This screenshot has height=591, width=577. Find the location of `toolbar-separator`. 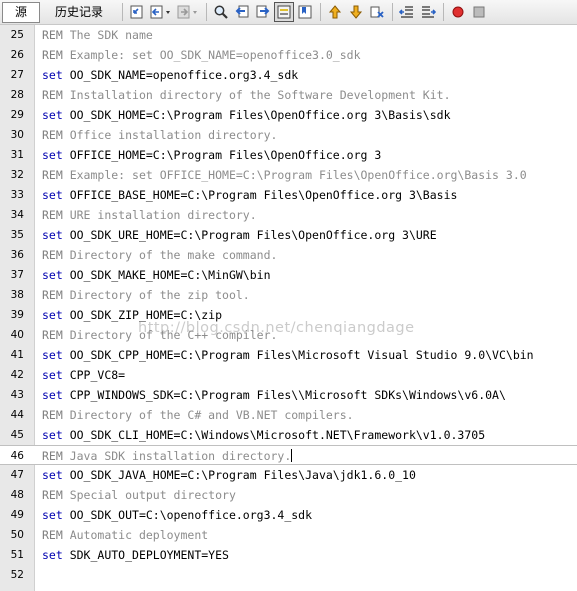

toolbar-separator is located at coordinates (393, 12).